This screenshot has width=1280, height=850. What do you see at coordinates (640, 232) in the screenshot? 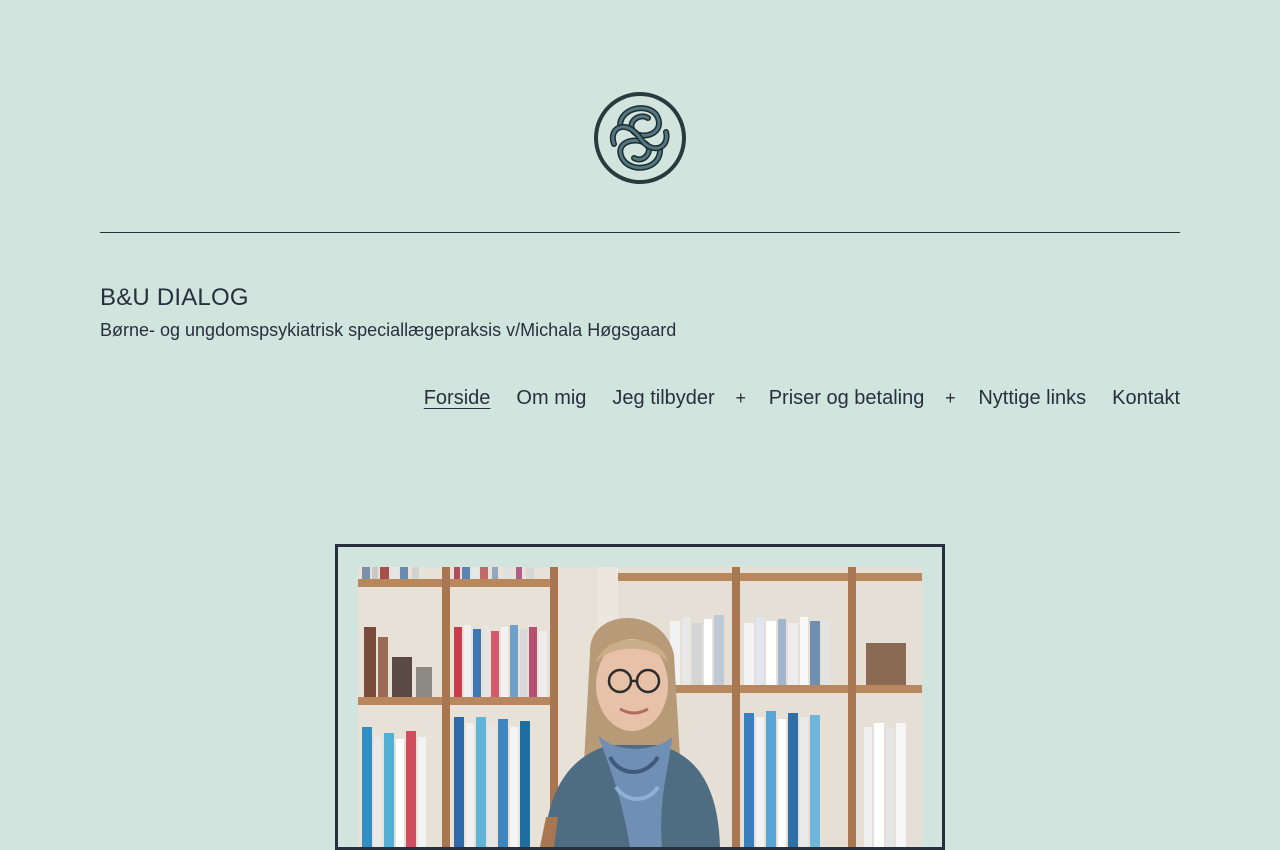
I see `header-divider` at bounding box center [640, 232].